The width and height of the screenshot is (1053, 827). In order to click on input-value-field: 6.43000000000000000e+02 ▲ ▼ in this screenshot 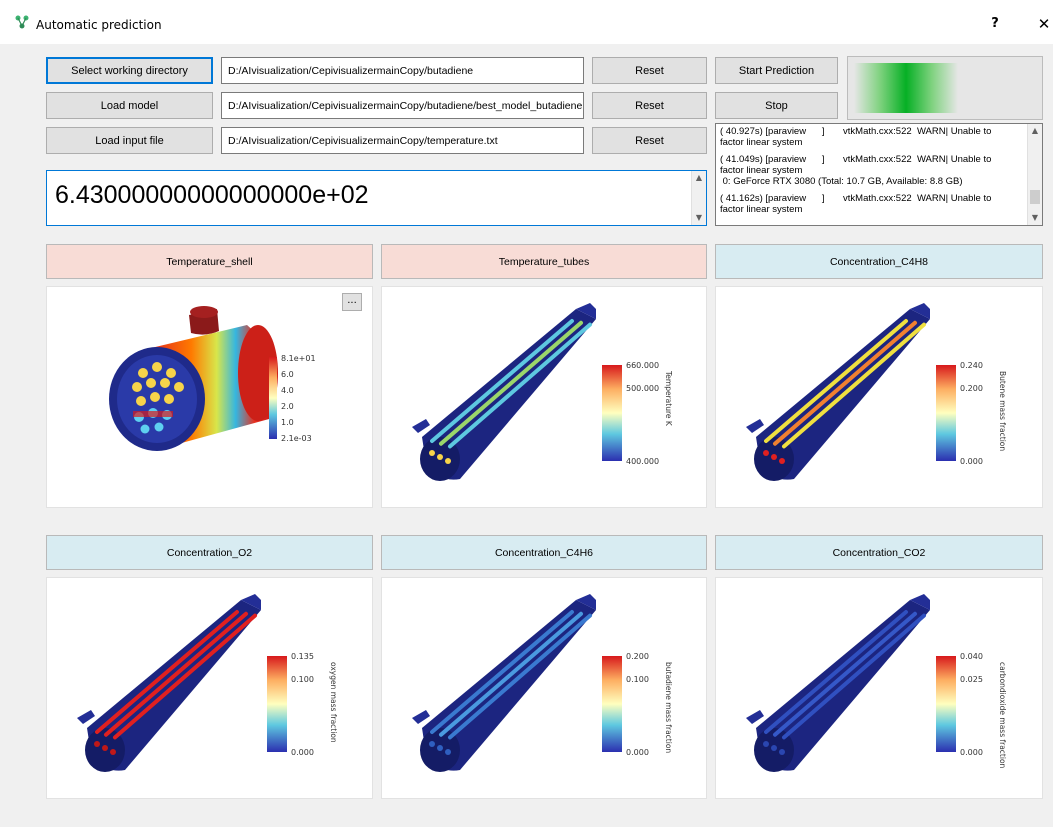, I will do `click(376, 198)`.